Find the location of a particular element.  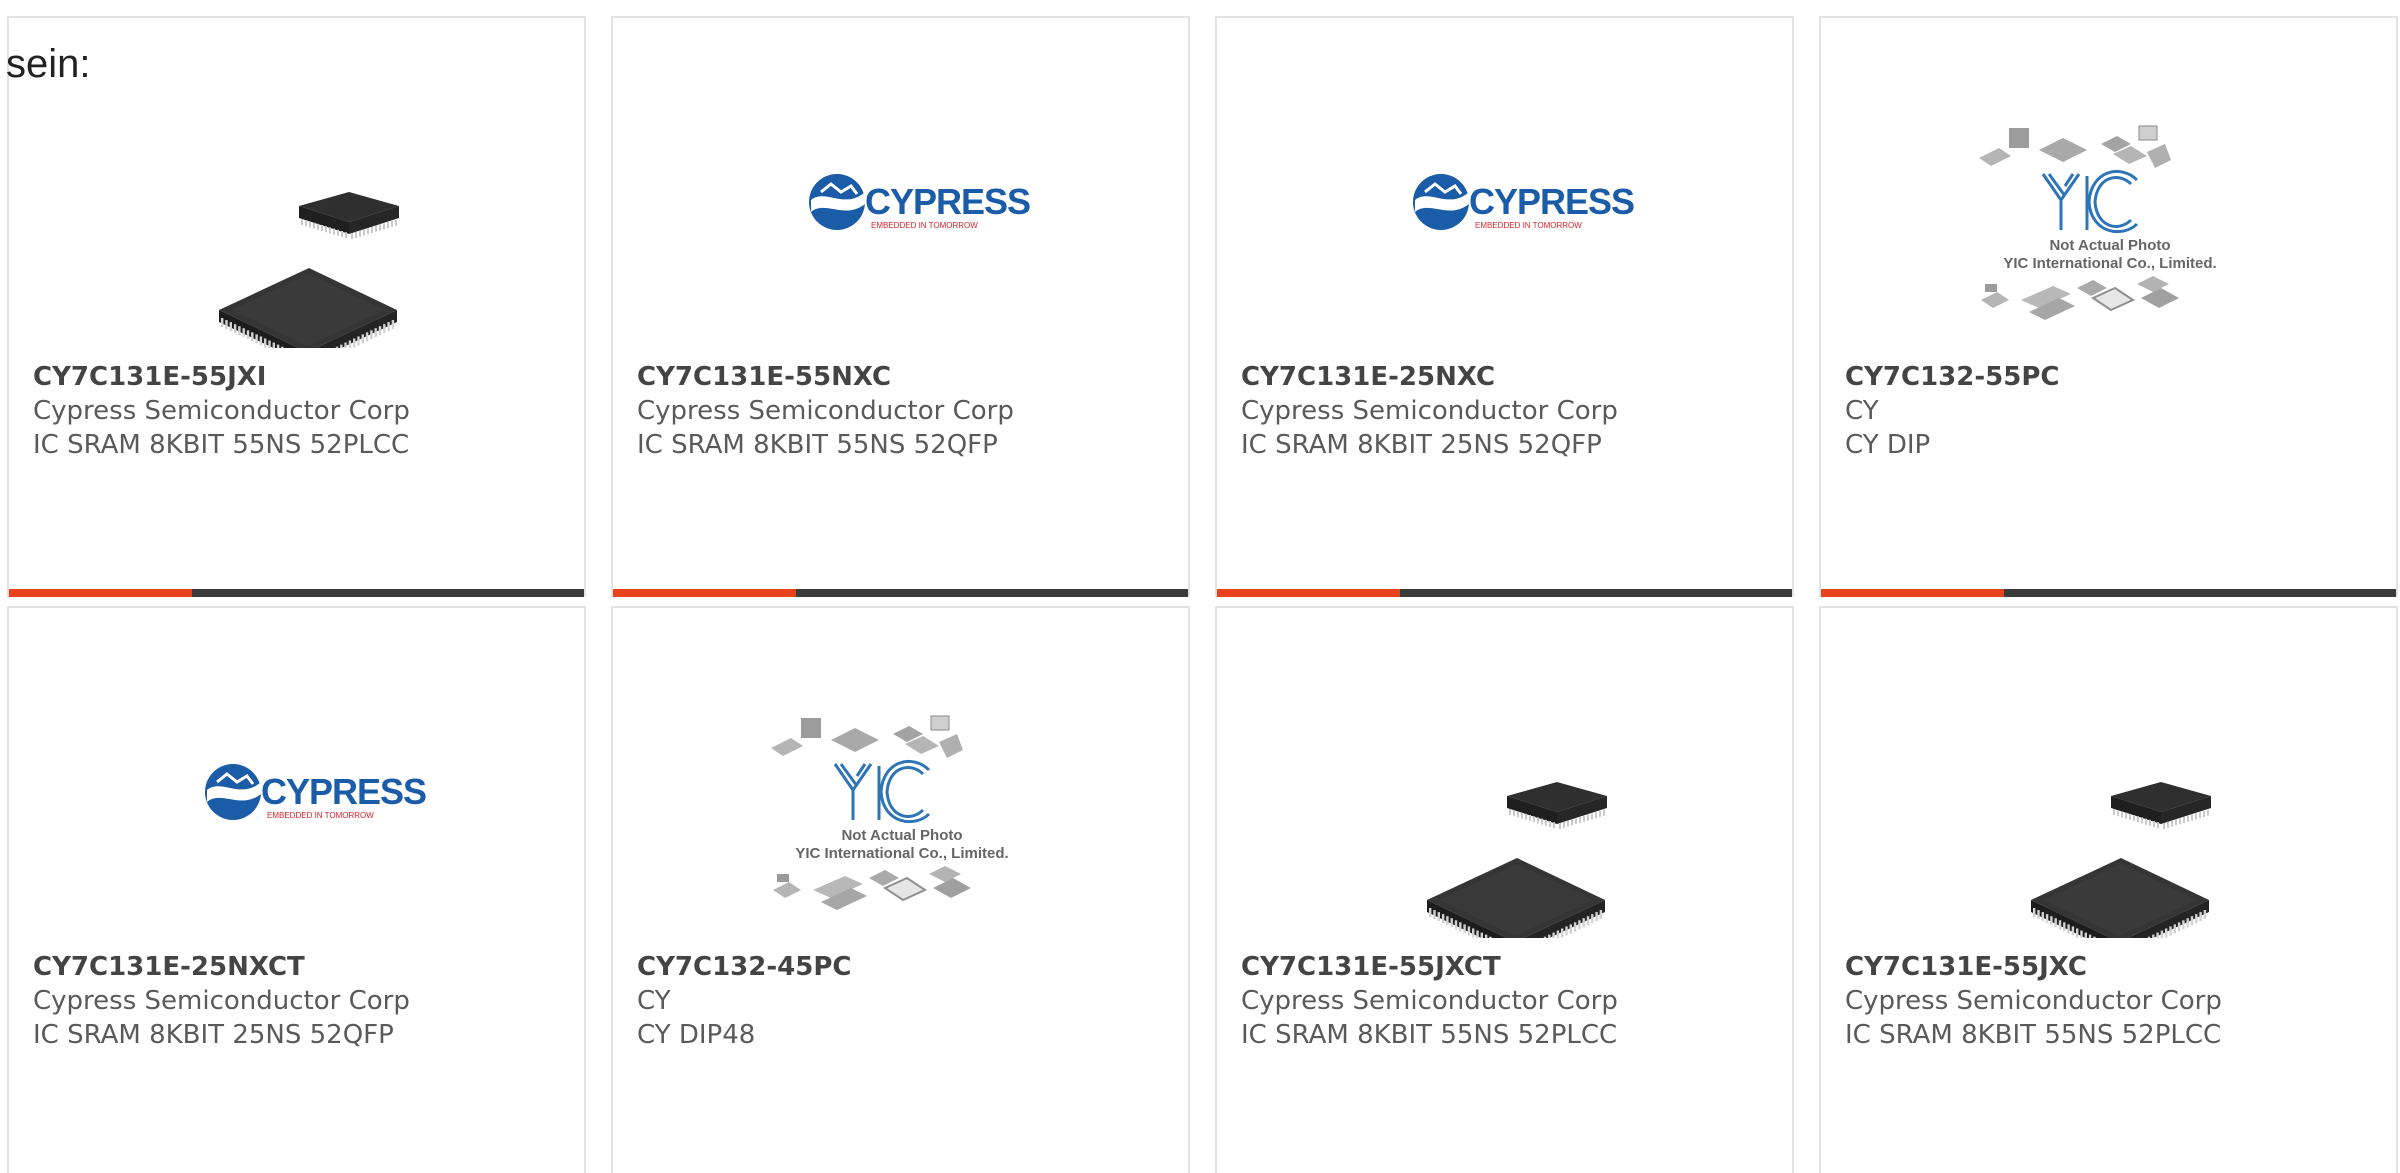

intro-text: sein: is located at coordinates (48, 64).